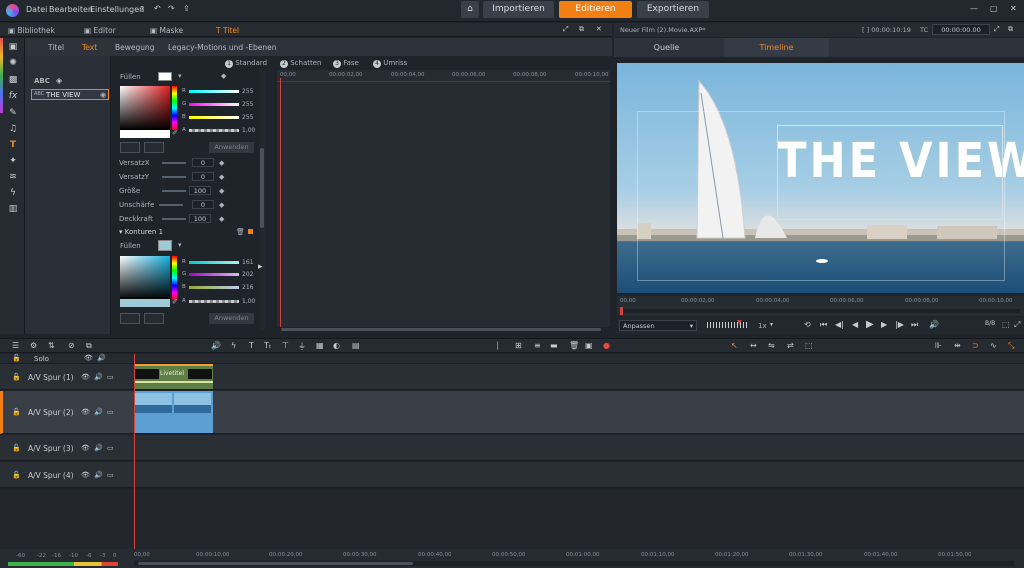 Image resolution: width=1024 pixels, height=568 pixels. What do you see at coordinates (214, 117) in the screenshot?
I see `b-slider` at bounding box center [214, 117].